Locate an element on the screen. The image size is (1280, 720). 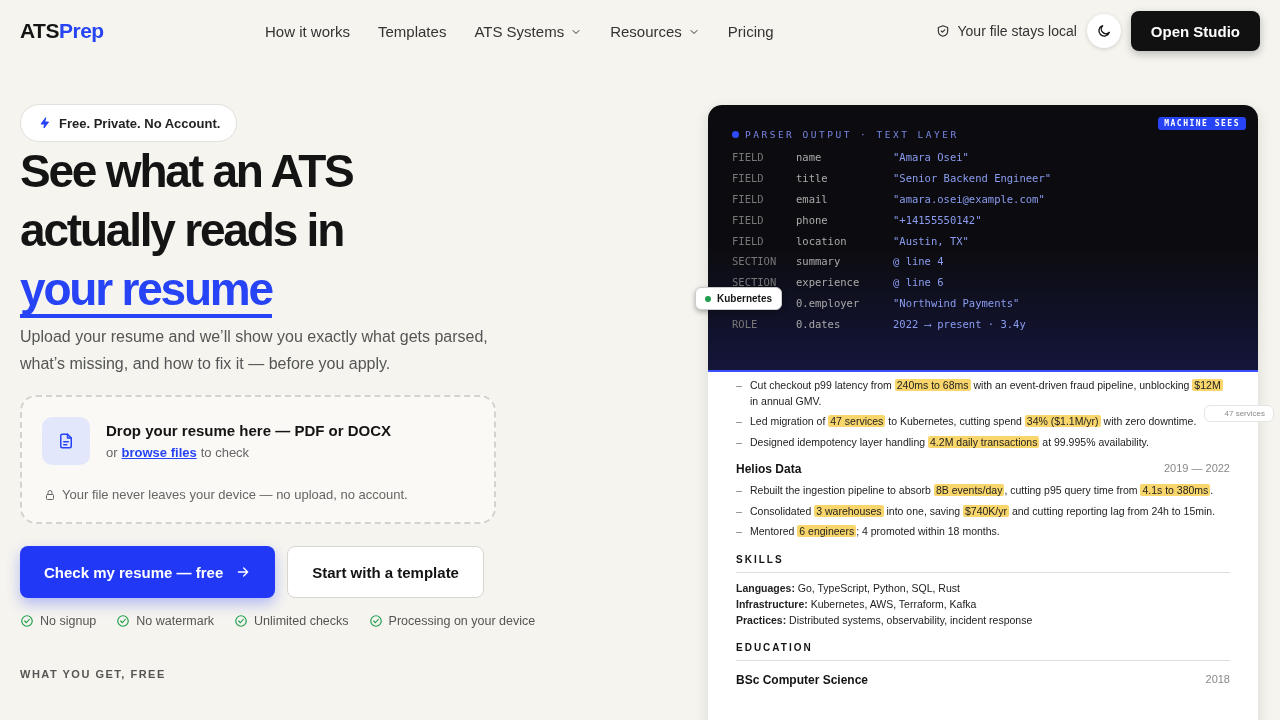
bullet-text: Rebuilt the ingestion pipeline to absorb 8B events/day , cutting p95 query time from 4.1s to 380ms . is located at coordinates (982, 490).